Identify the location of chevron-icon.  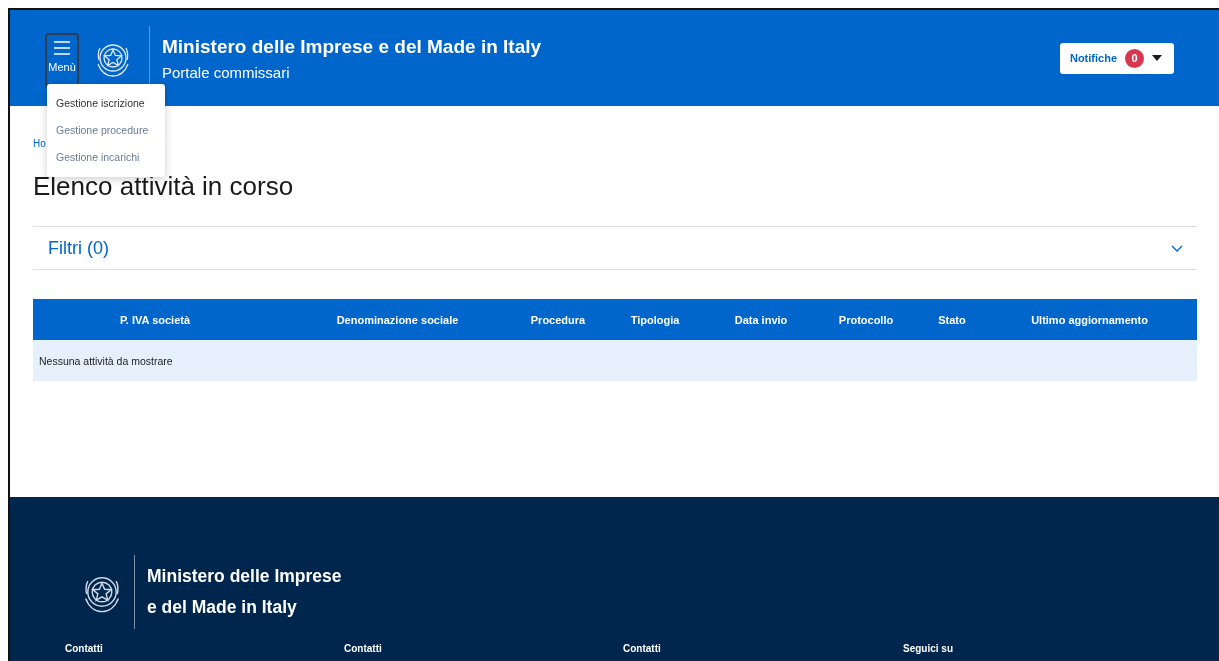
(1177, 248).